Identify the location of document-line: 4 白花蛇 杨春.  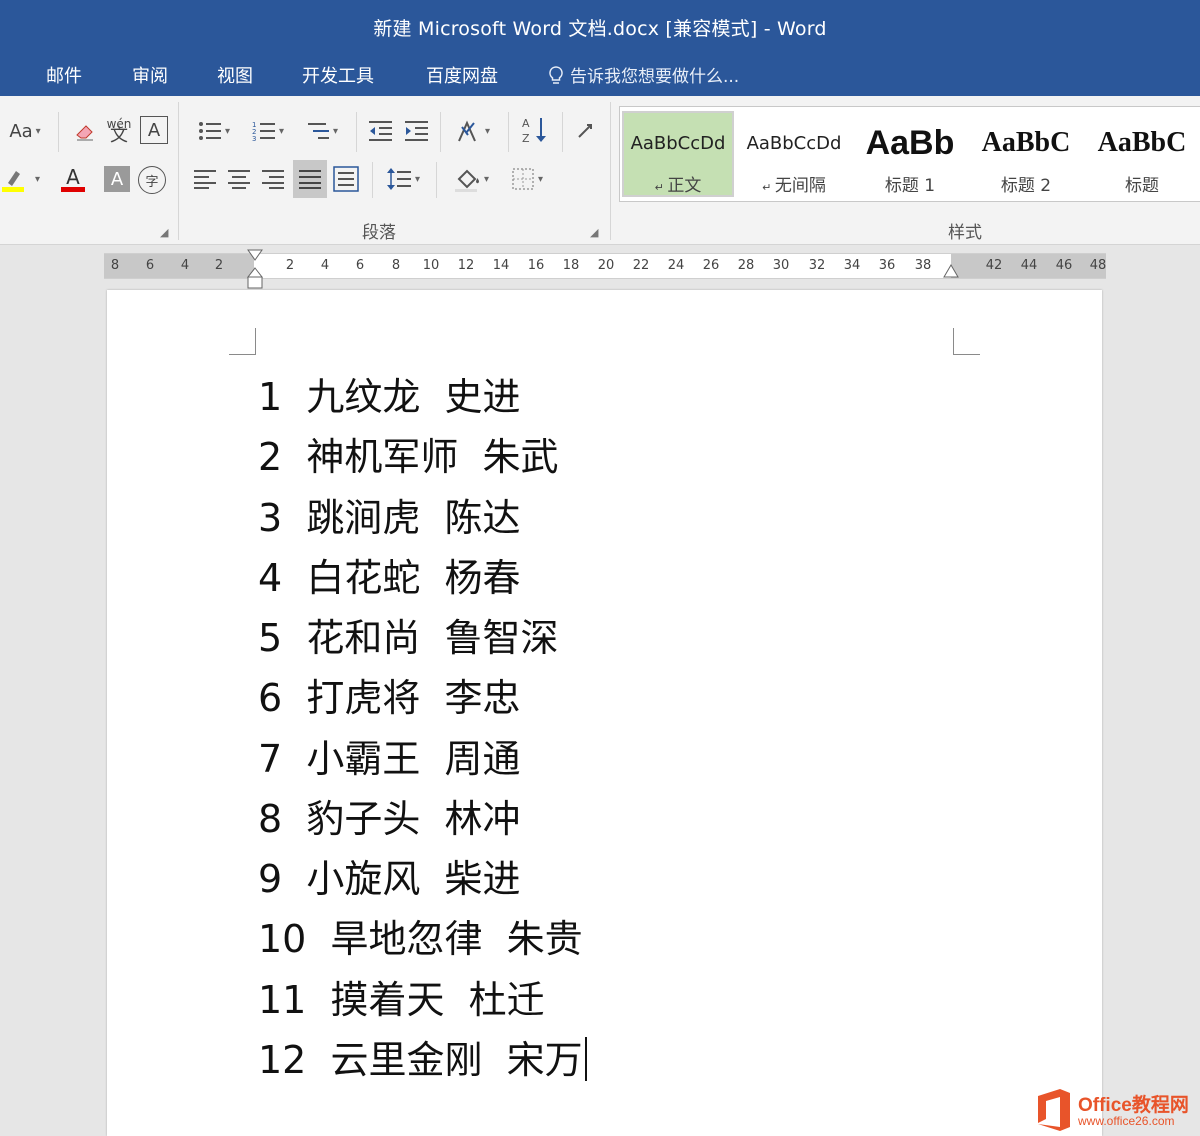
(389, 574).